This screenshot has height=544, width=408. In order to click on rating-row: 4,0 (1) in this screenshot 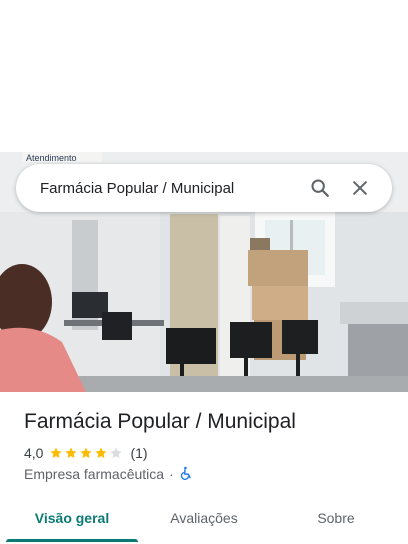, I will do `click(86, 453)`.